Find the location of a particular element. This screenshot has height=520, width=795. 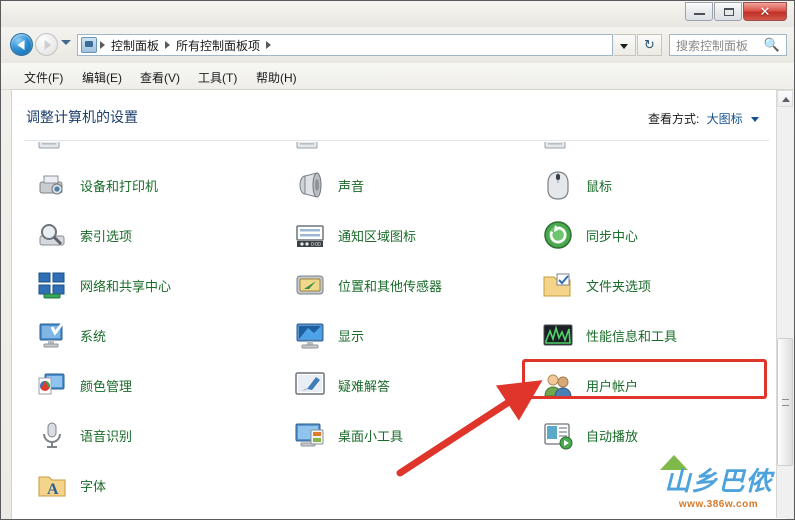

refresh-button: ↻ is located at coordinates (649, 45).